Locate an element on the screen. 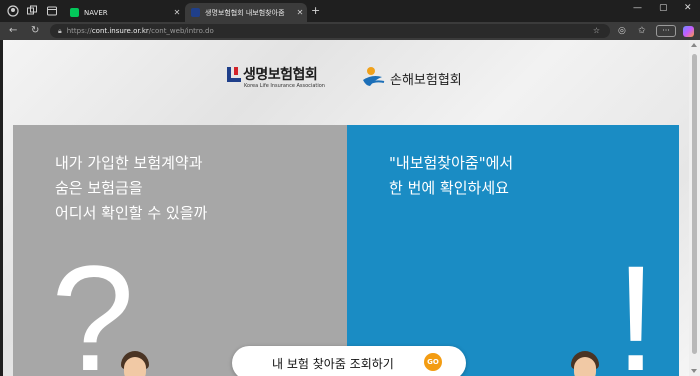 The image size is (700, 376). cta-label: 내 보험 찾아줌 조회하기 is located at coordinates (333, 363).